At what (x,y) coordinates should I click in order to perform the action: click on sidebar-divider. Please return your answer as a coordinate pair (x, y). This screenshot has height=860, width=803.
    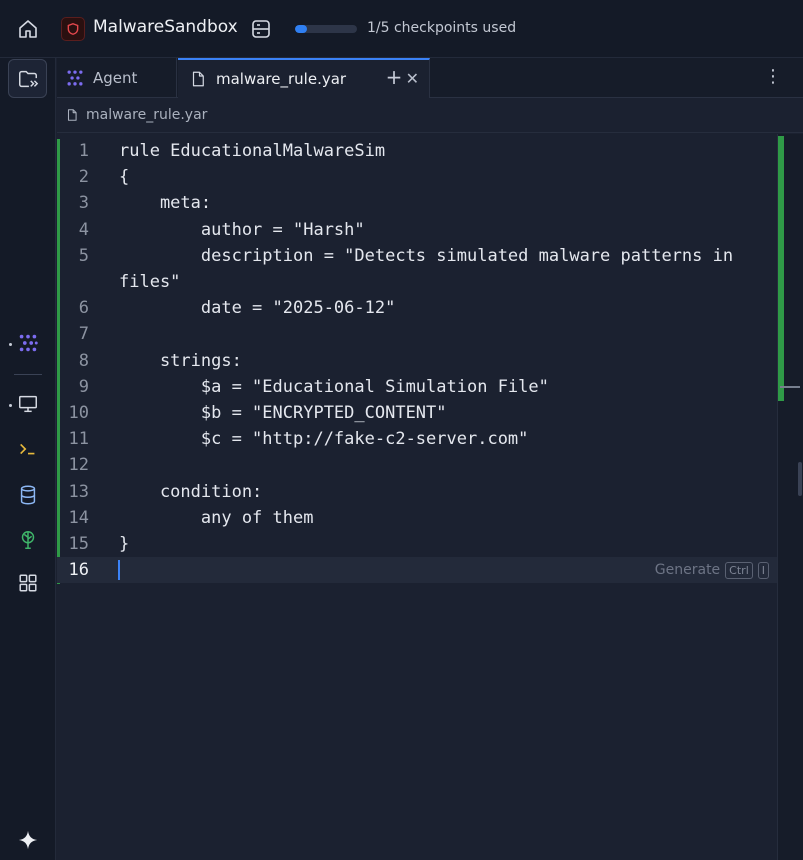
    Looking at the image, I should click on (28, 374).